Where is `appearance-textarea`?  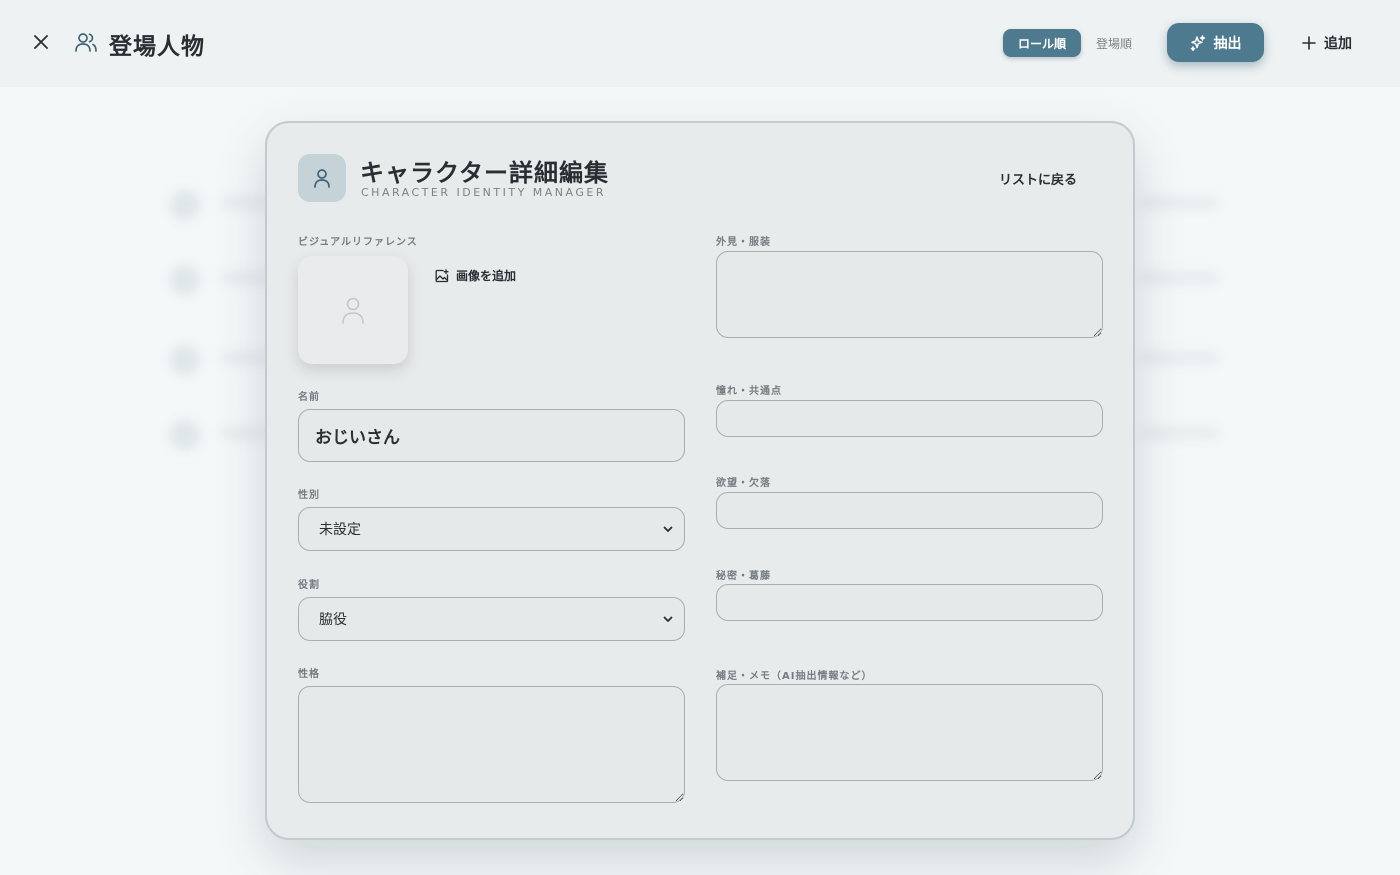 appearance-textarea is located at coordinates (909, 294).